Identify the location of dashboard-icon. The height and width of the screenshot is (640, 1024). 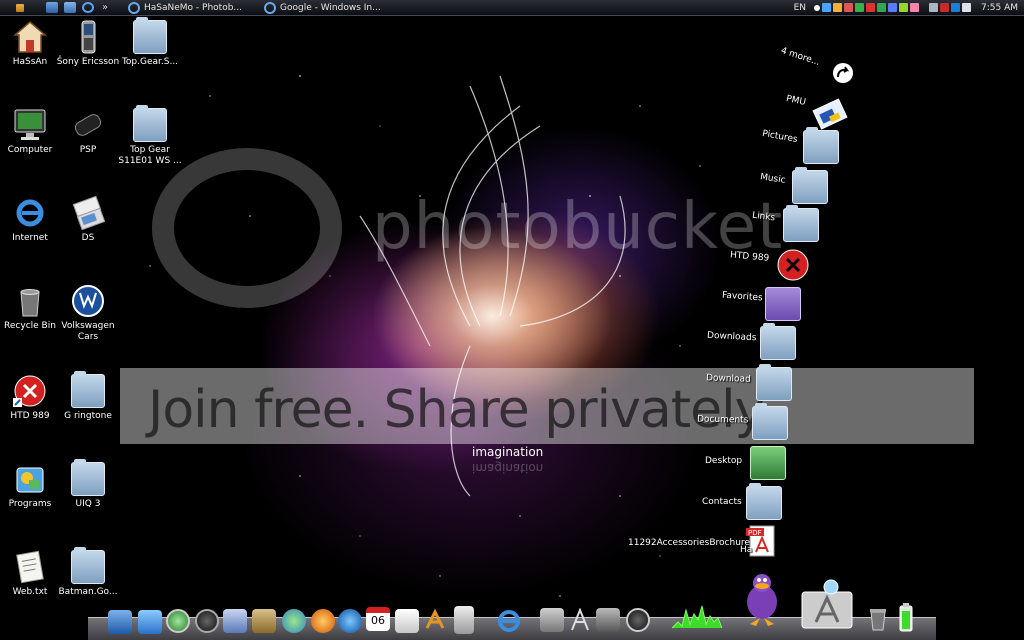
(207, 621).